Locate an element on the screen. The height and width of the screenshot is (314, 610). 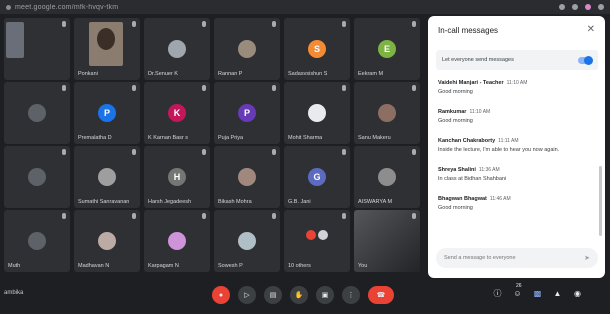
participant-tile: AISWARYA M is located at coordinates (387, 177).